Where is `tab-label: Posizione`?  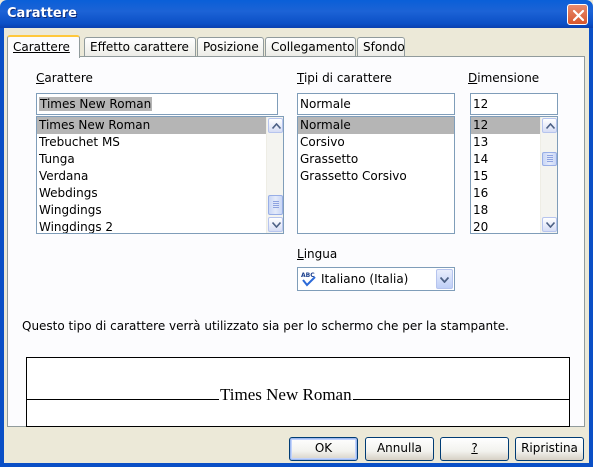
tab-label: Posizione is located at coordinates (231, 47).